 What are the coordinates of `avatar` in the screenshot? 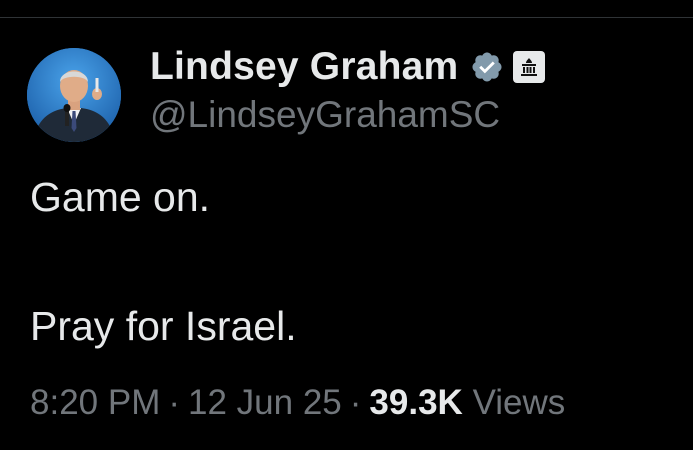 It's located at (74, 95).